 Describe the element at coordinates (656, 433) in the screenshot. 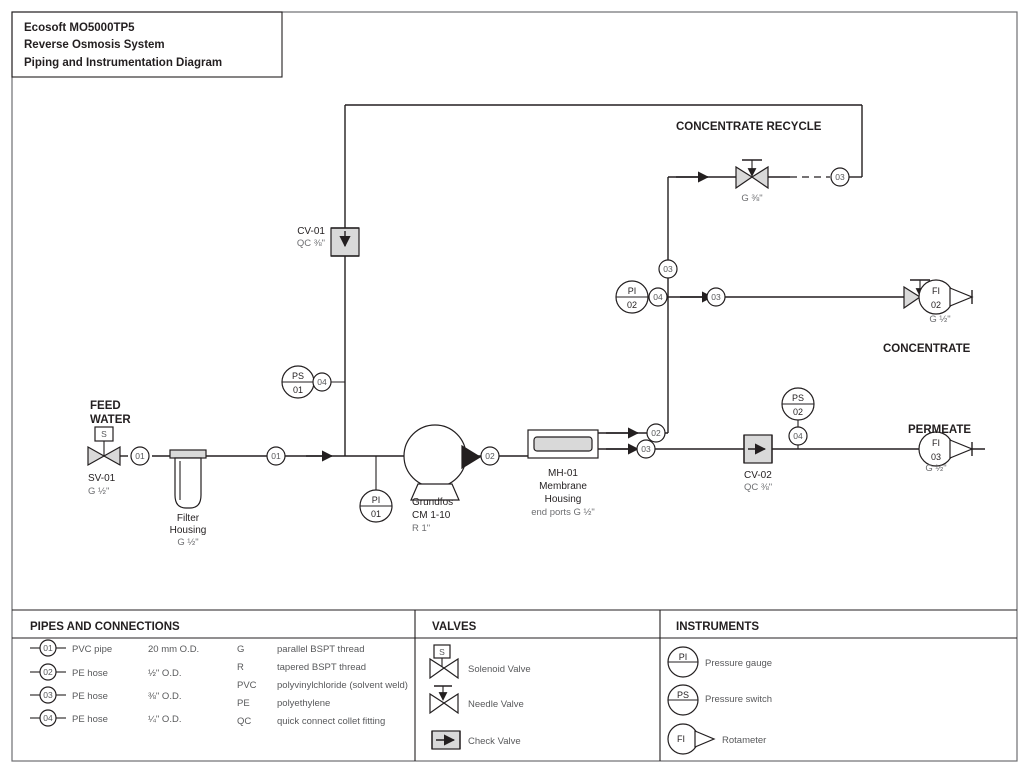

I see `line-tag-02b: 02` at that location.